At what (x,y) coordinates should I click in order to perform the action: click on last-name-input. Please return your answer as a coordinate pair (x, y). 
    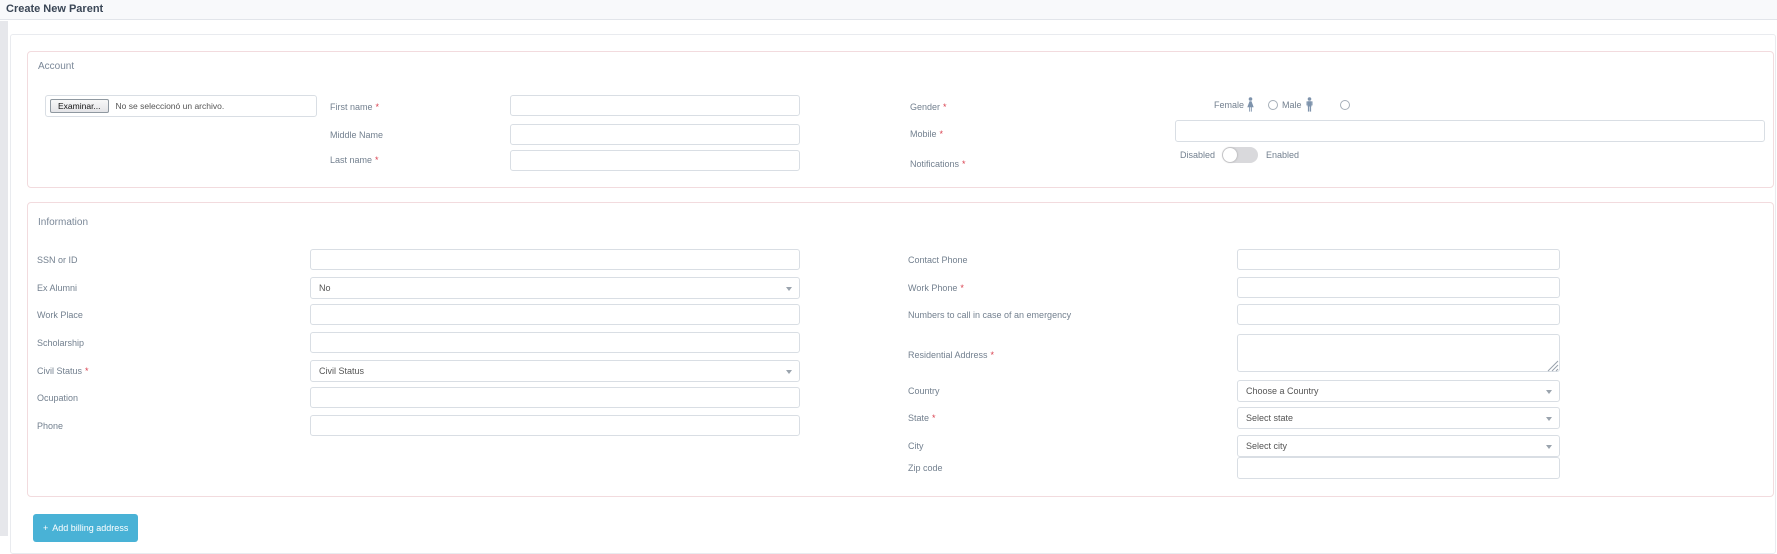
    Looking at the image, I should click on (655, 160).